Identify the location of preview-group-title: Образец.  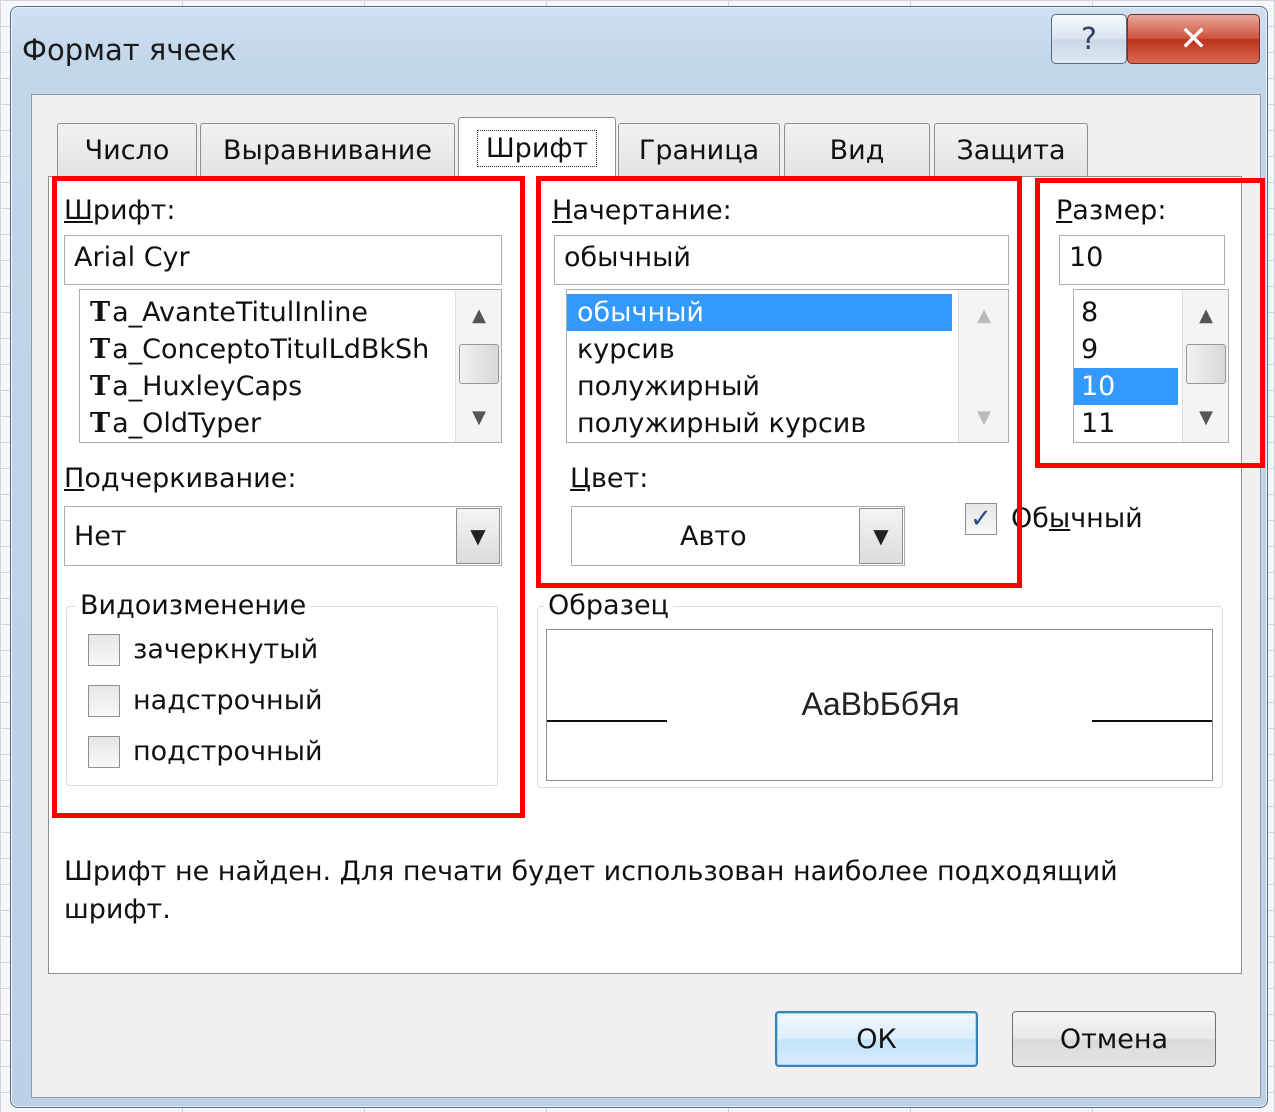
(608, 605).